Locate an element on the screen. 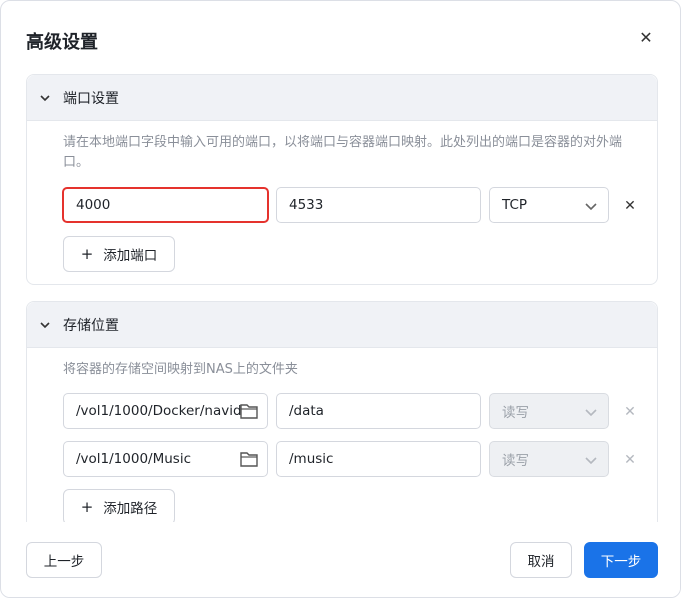 The height and width of the screenshot is (598, 681). port-settings-title: 端口设置 is located at coordinates (91, 98).